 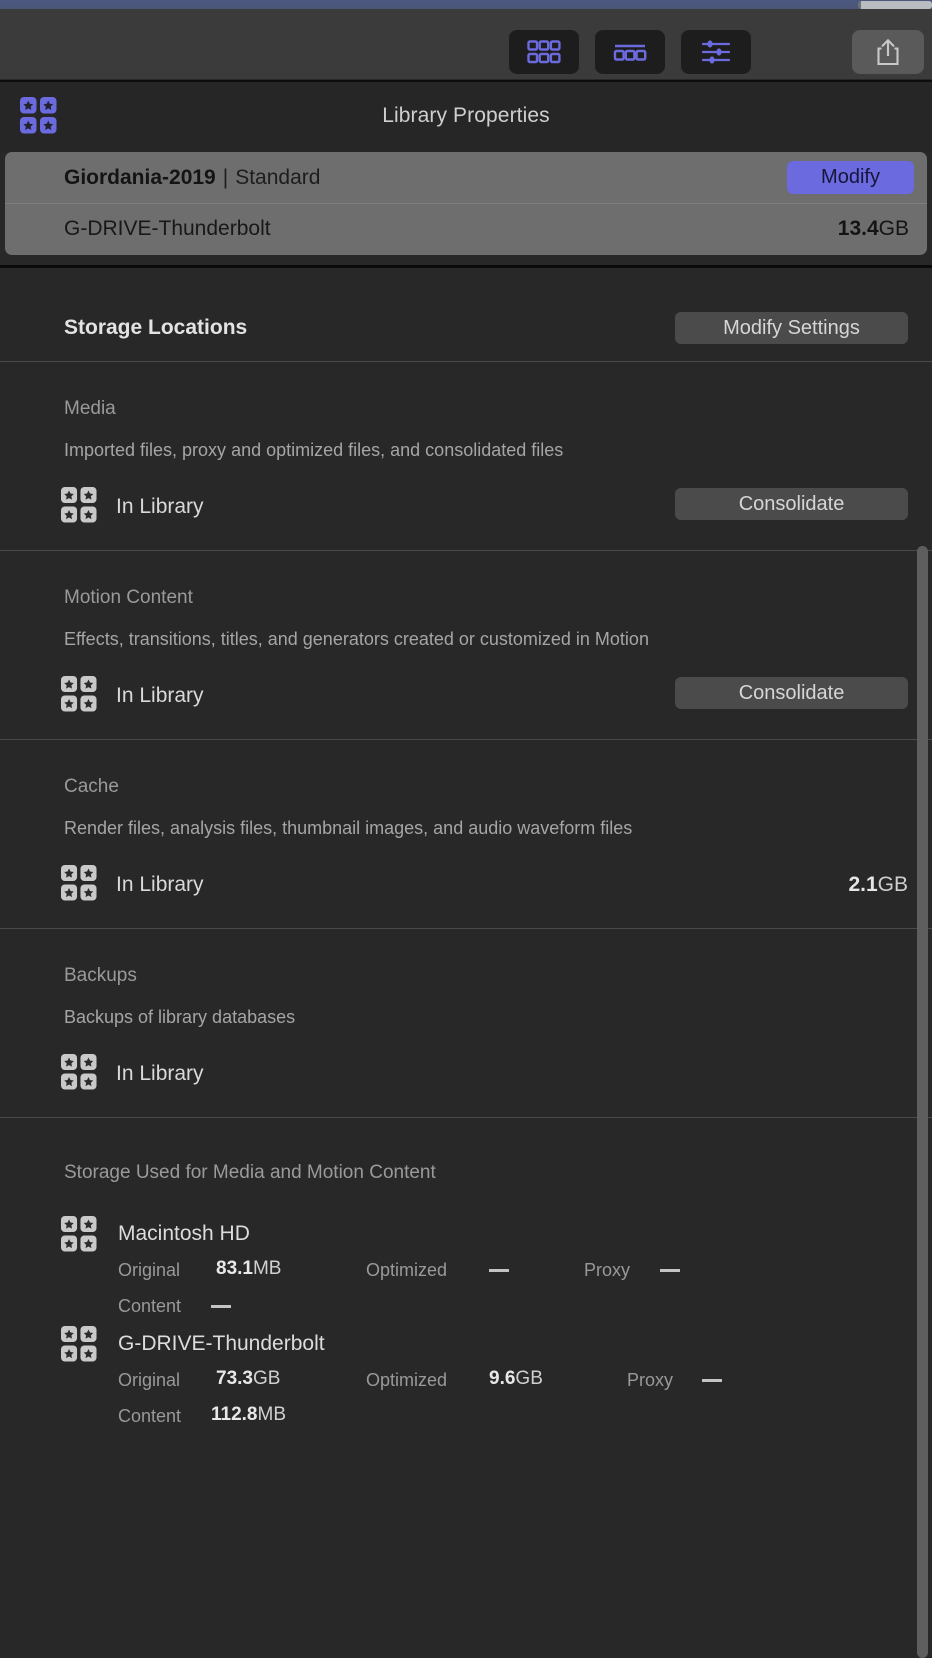 I want to click on section-label: Motion Content, so click(x=128, y=597).